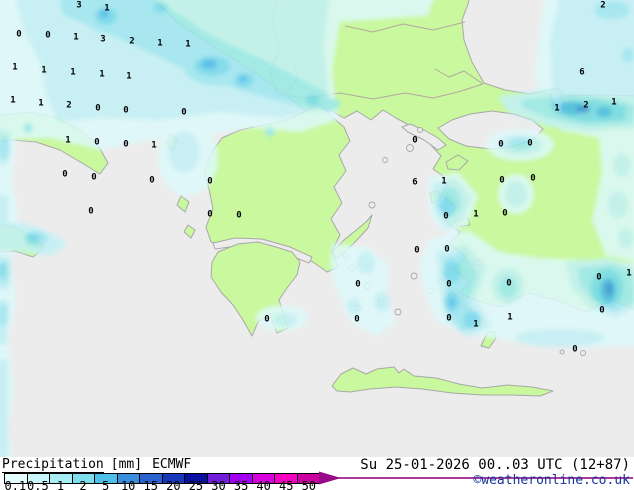 This screenshot has height=490, width=634. I want to click on legend-title-model: ECMWF, so click(172, 464).